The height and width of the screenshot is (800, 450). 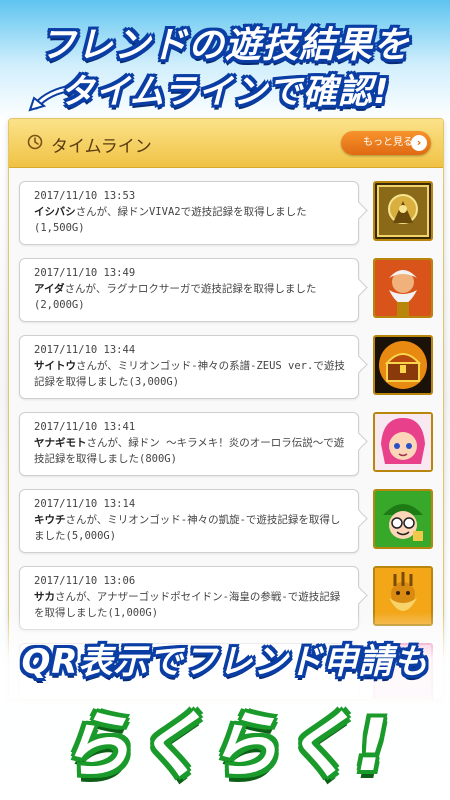 What do you see at coordinates (403, 442) in the screenshot?
I see `pink-hair-girl-icon` at bounding box center [403, 442].